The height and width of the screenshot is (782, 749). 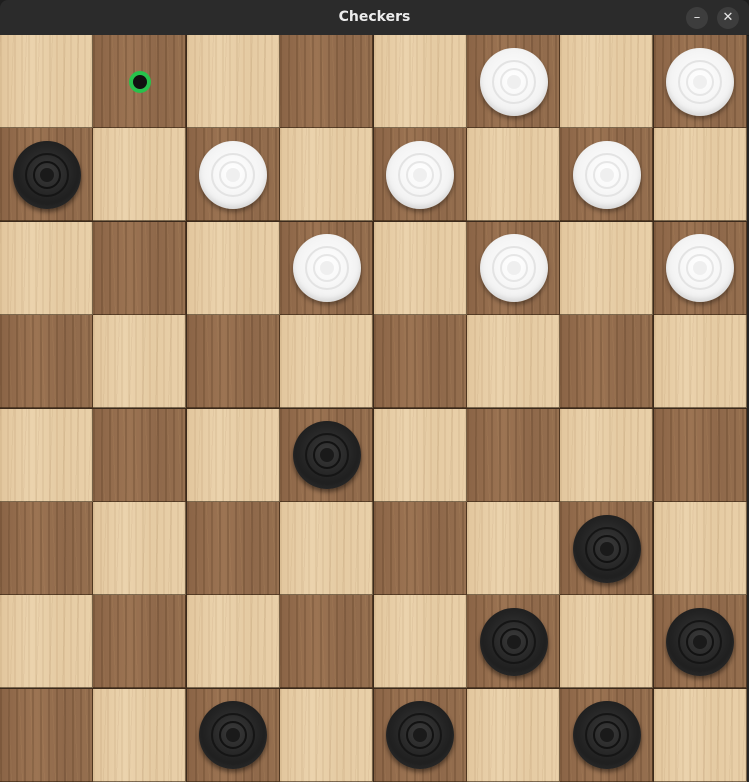 What do you see at coordinates (700, 174) in the screenshot?
I see `board-square-r1-c7` at bounding box center [700, 174].